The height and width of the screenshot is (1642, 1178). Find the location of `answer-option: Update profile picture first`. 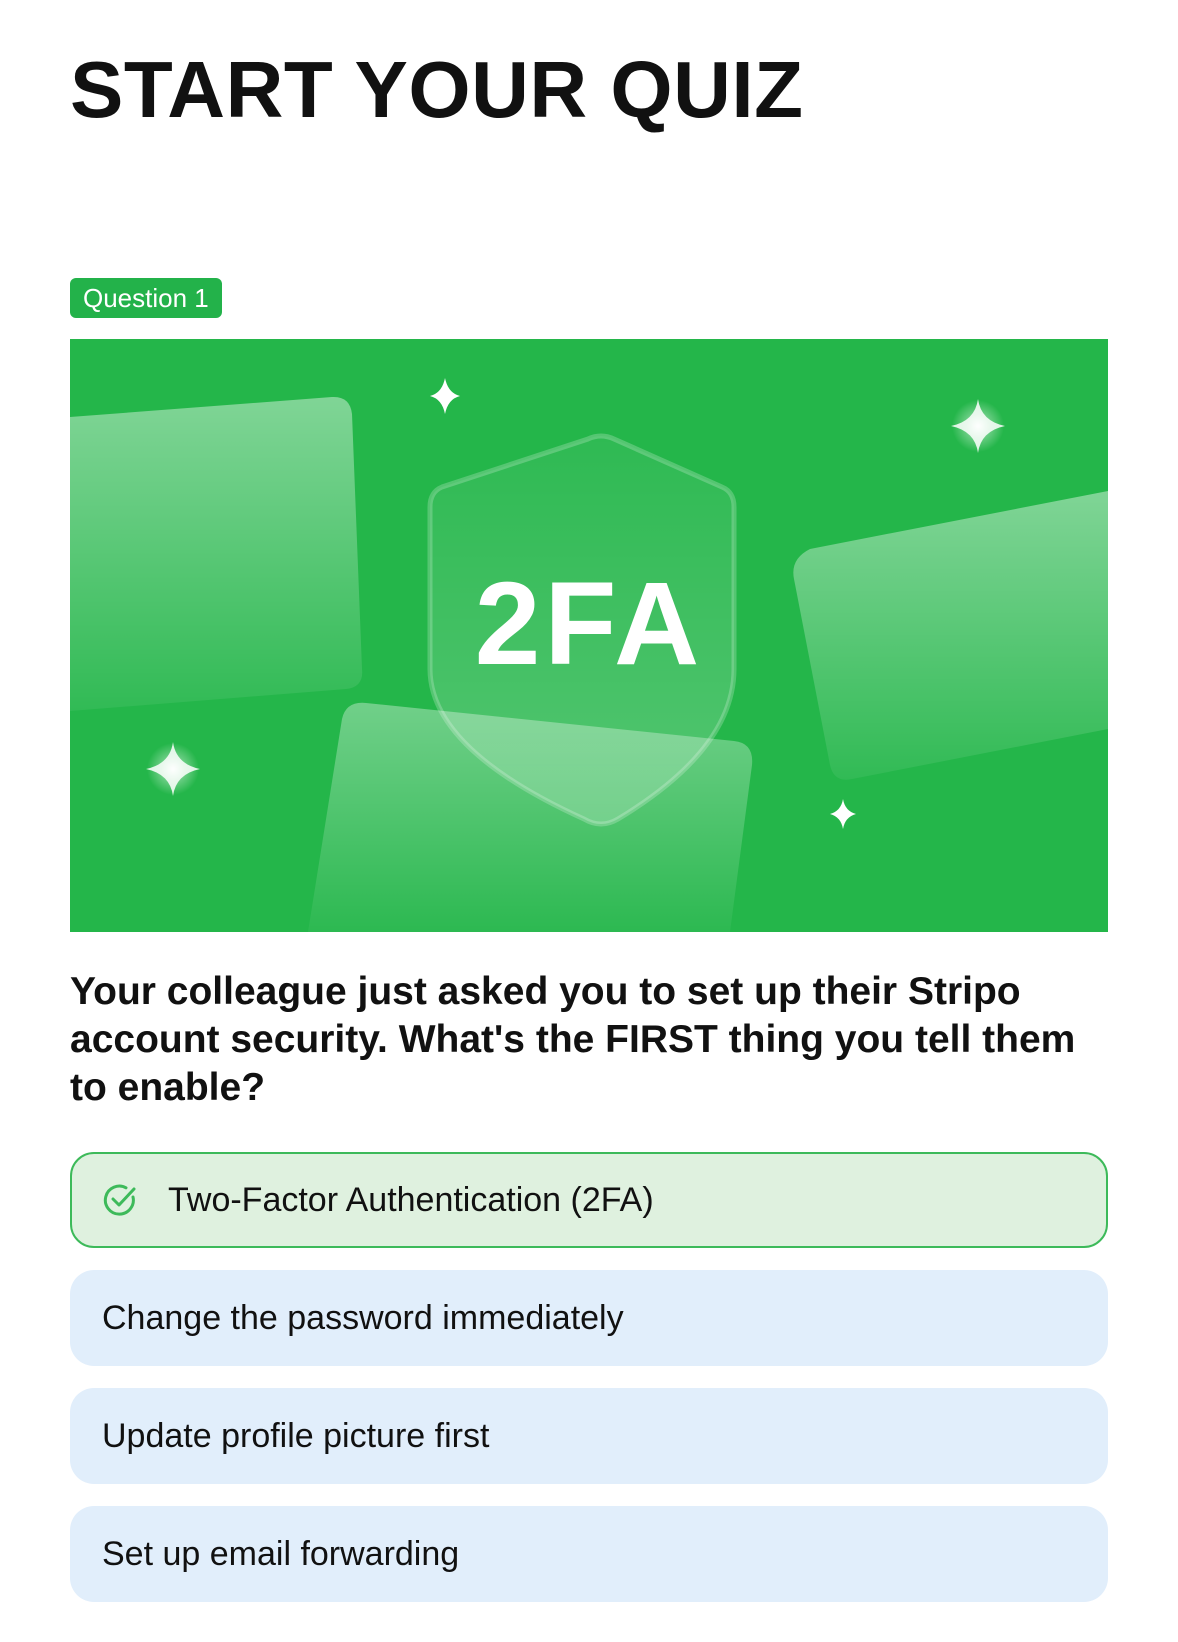

answer-option: Update profile picture first is located at coordinates (589, 1436).